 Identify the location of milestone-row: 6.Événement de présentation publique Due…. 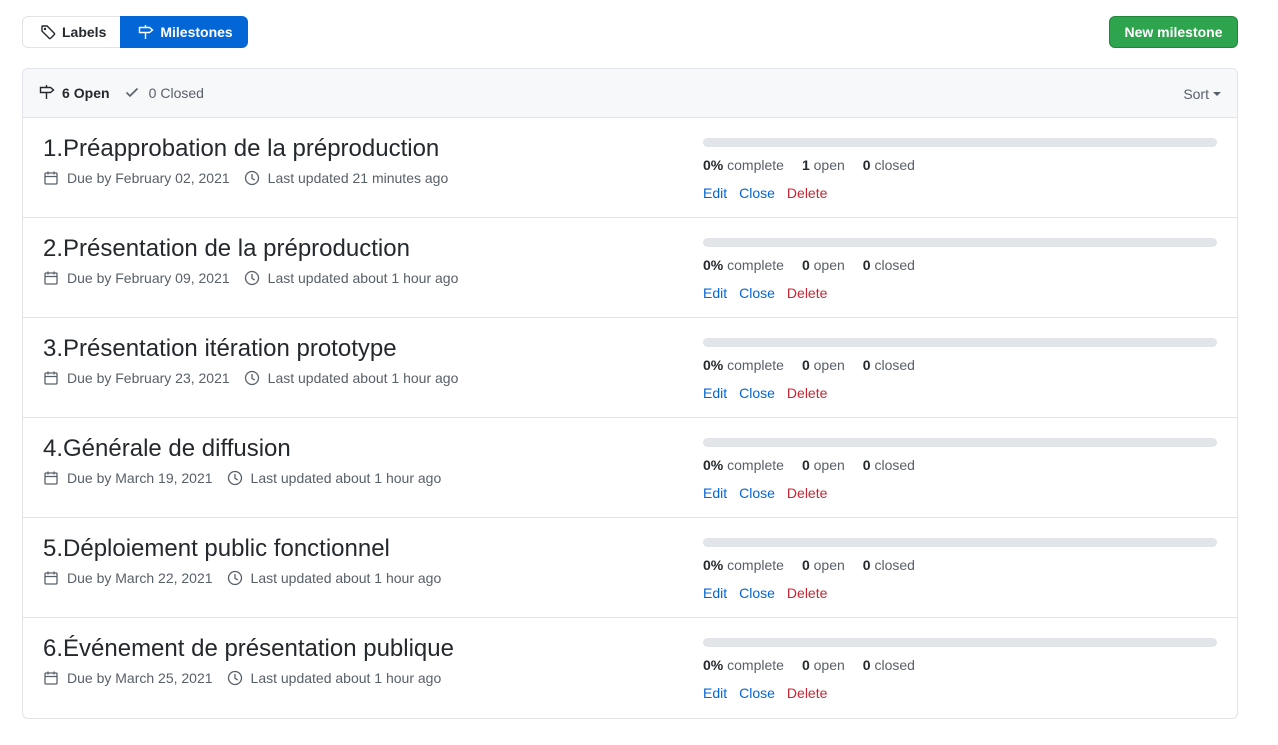
(630, 668).